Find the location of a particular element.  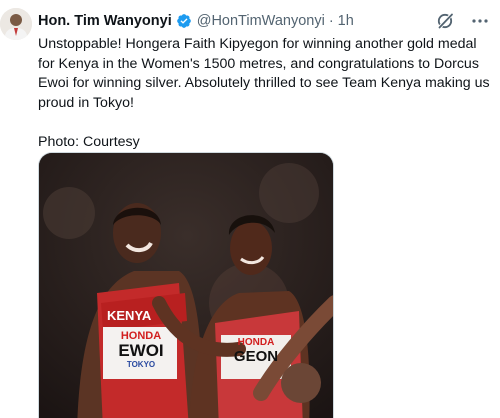

tweet-time: 1h is located at coordinates (346, 21).